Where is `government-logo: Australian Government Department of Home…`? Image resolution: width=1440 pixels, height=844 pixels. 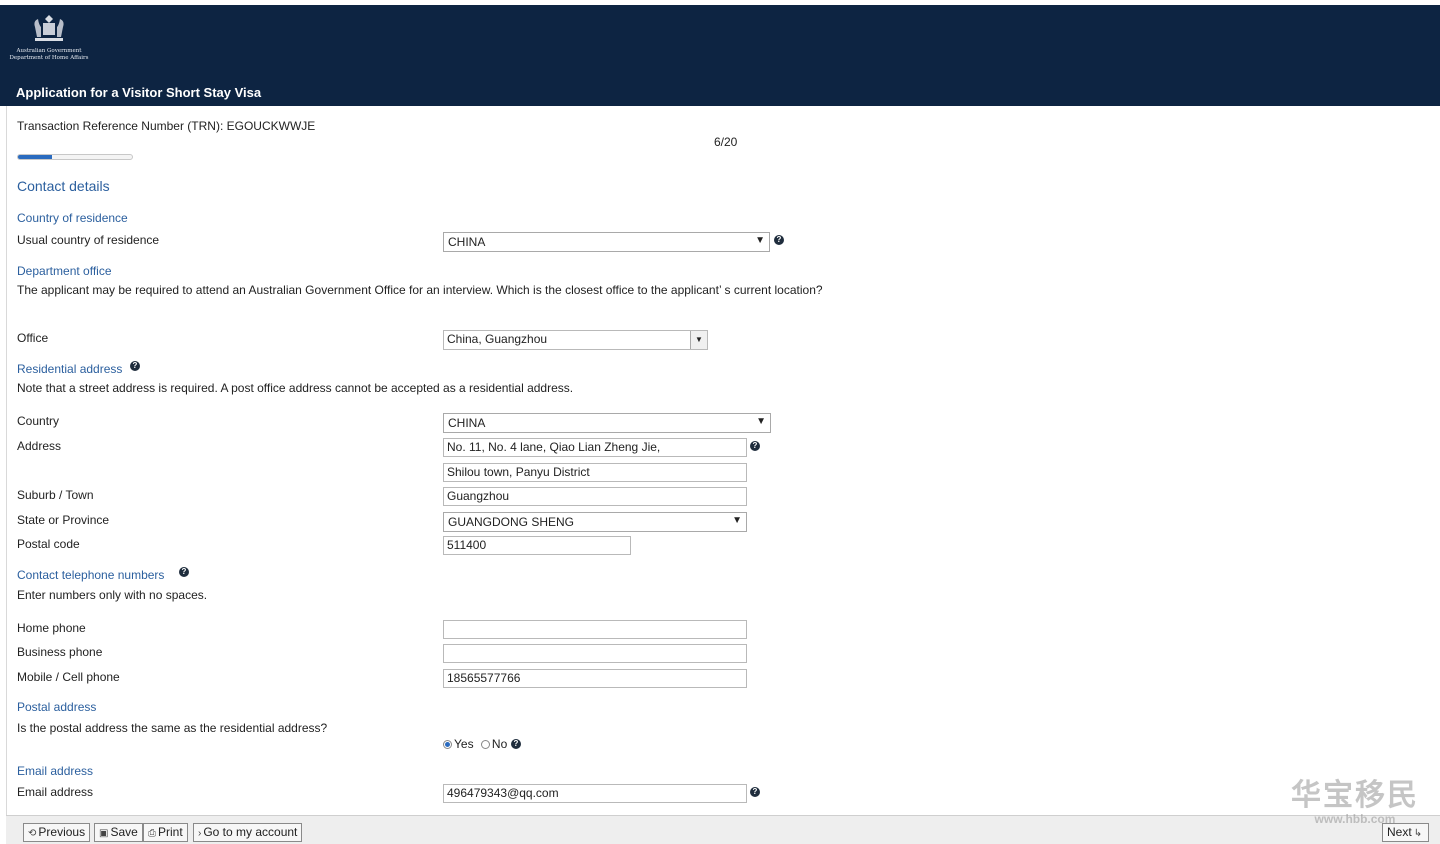
government-logo: Australian Government Department of Home… is located at coordinates (49, 42).